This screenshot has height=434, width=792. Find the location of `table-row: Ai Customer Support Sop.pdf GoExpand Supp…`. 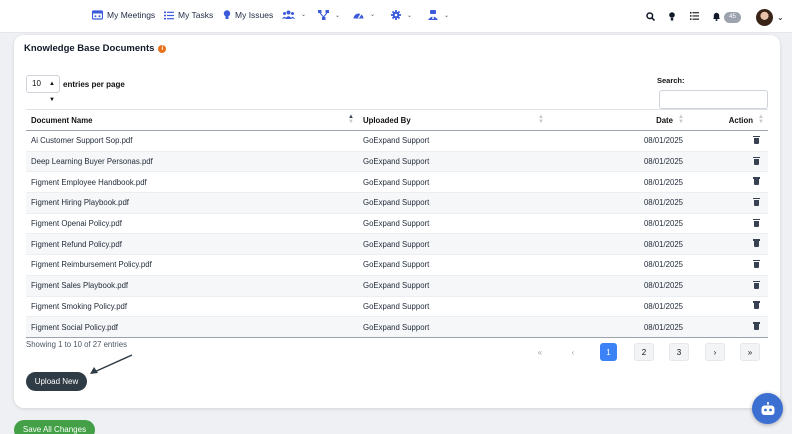

table-row: Ai Customer Support Sop.pdf GoExpand Supp… is located at coordinates (397, 141).